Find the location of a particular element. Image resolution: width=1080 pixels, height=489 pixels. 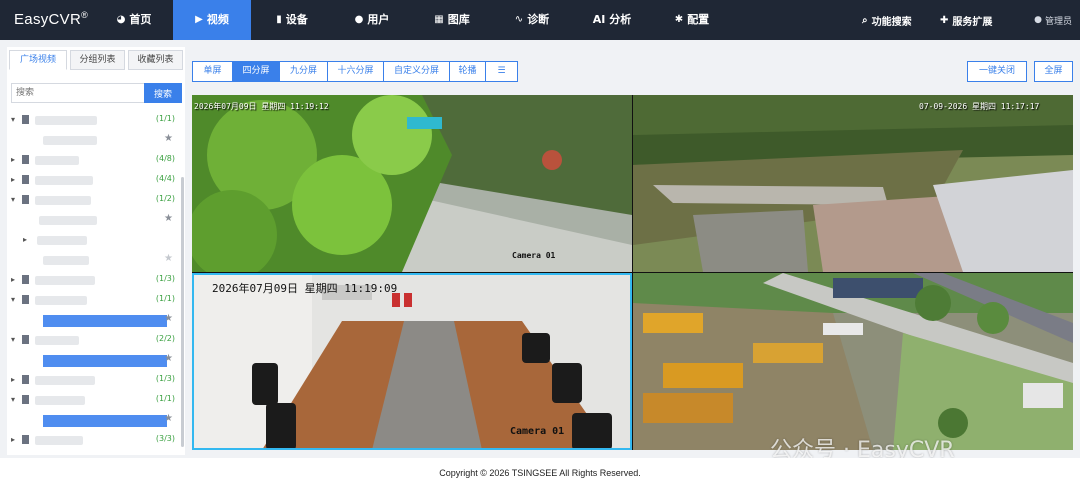

camera-label: Camera 01 is located at coordinates (534, 255).